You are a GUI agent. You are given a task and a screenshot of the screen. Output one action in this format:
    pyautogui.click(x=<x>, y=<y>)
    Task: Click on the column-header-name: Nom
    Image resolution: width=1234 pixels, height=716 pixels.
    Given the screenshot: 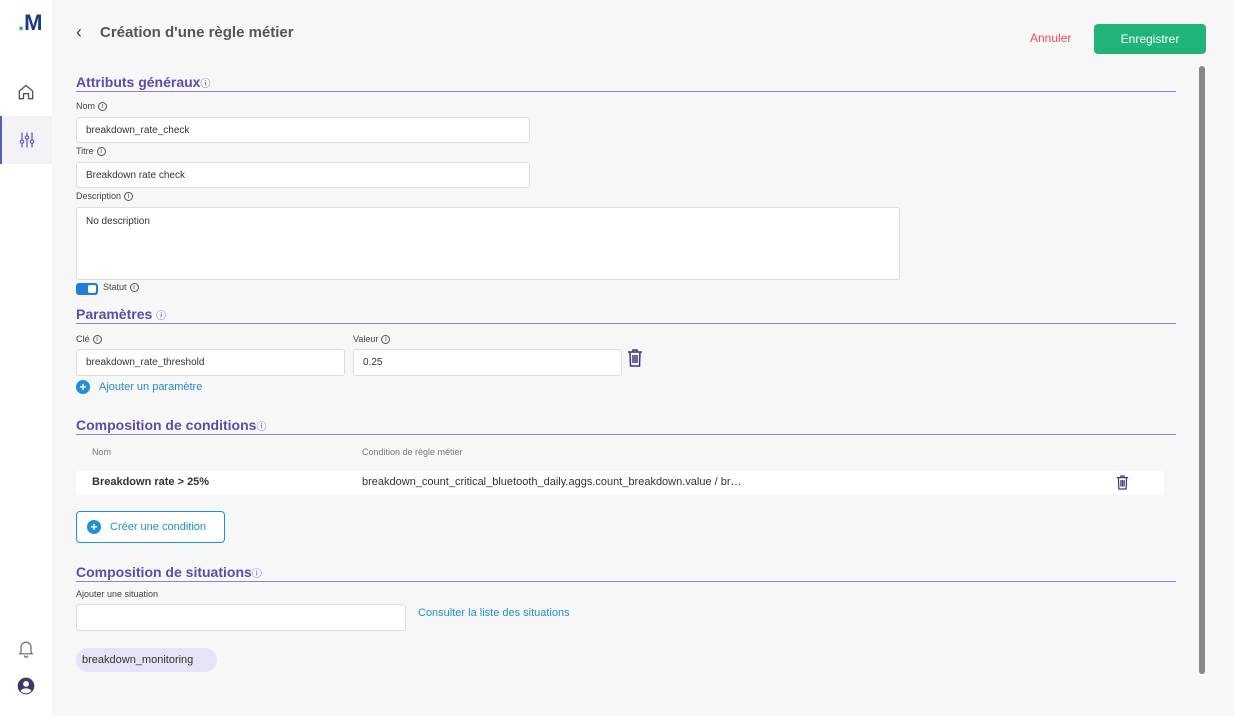 What is the action you would take?
    pyautogui.click(x=102, y=452)
    